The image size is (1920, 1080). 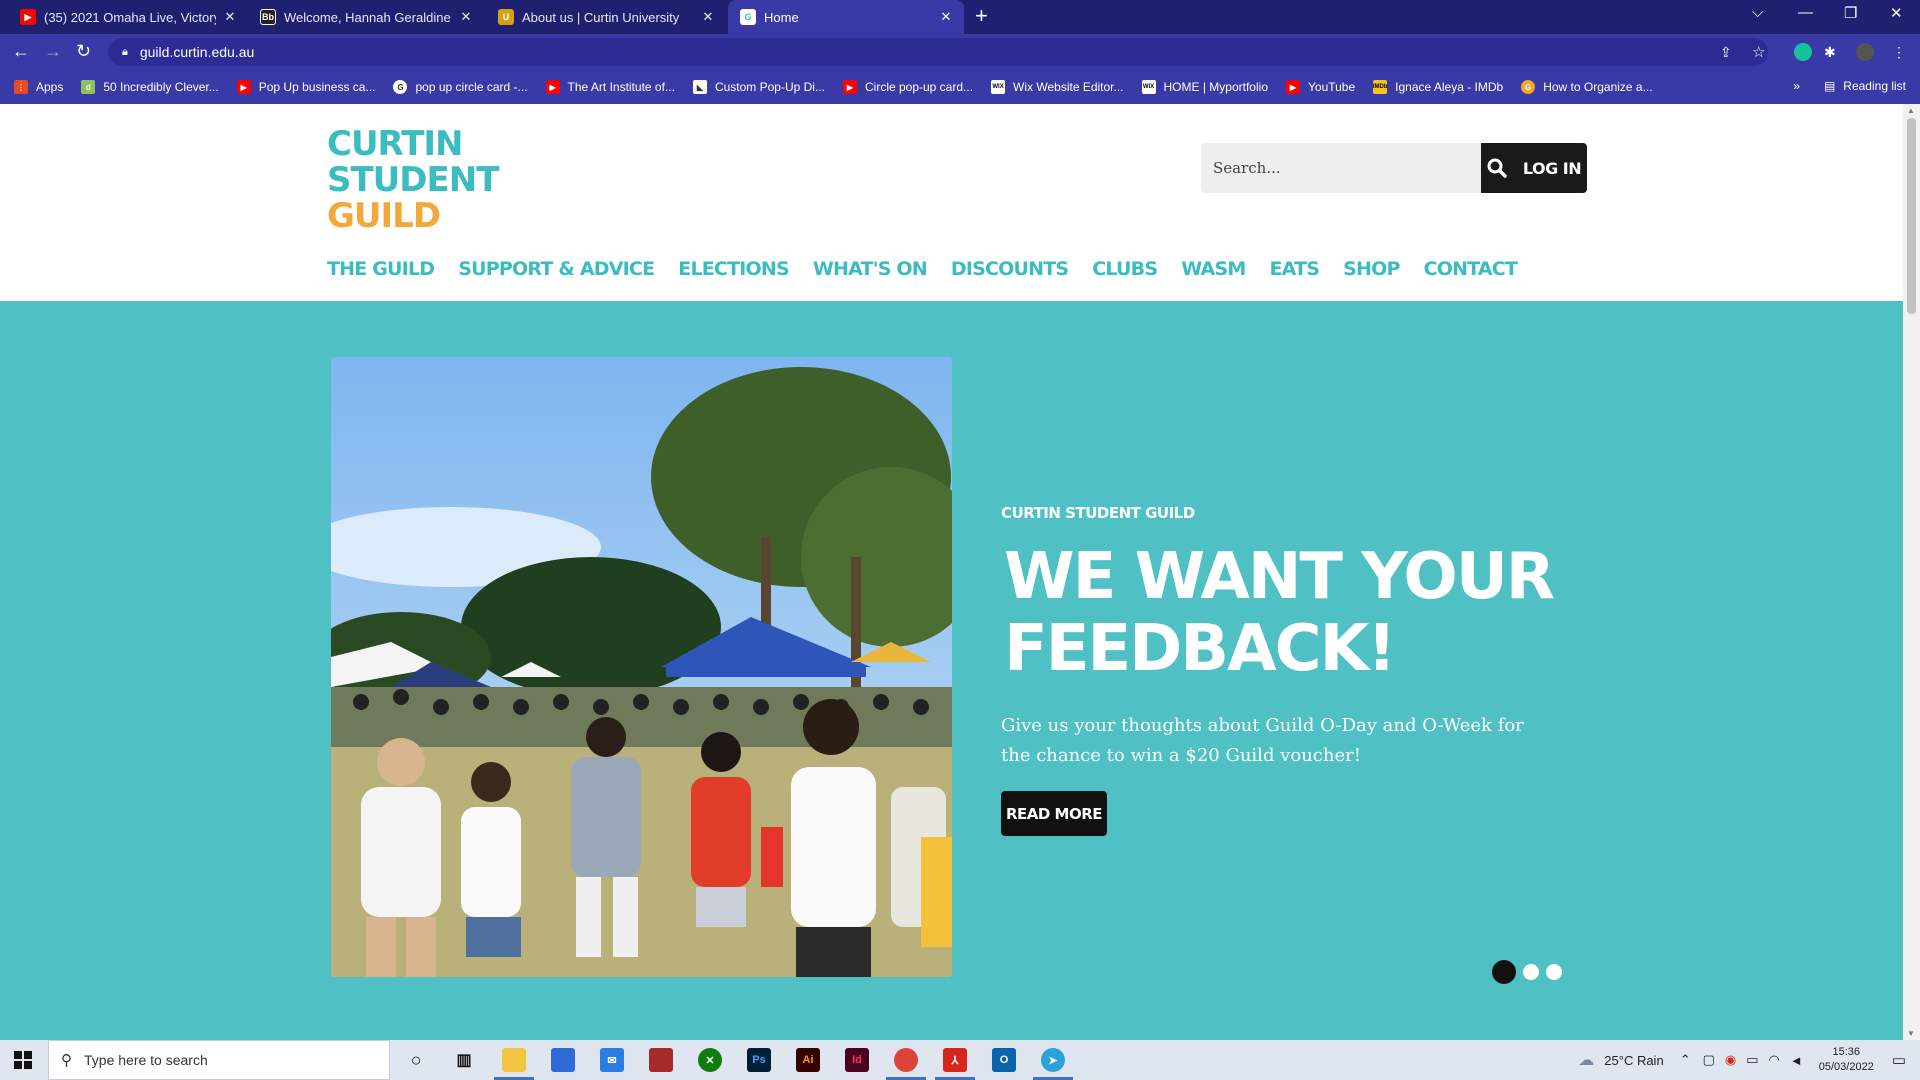 I want to click on share-icon: ⇪, so click(x=1726, y=52).